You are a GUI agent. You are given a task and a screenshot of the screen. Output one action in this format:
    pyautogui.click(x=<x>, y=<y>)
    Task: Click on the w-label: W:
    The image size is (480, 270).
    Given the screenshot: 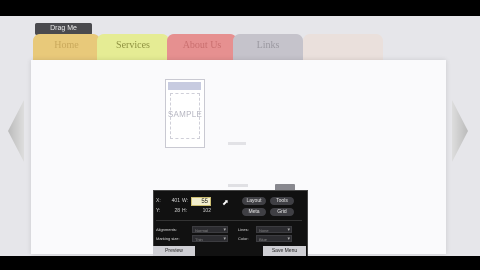 What is the action you would take?
    pyautogui.click(x=185, y=201)
    